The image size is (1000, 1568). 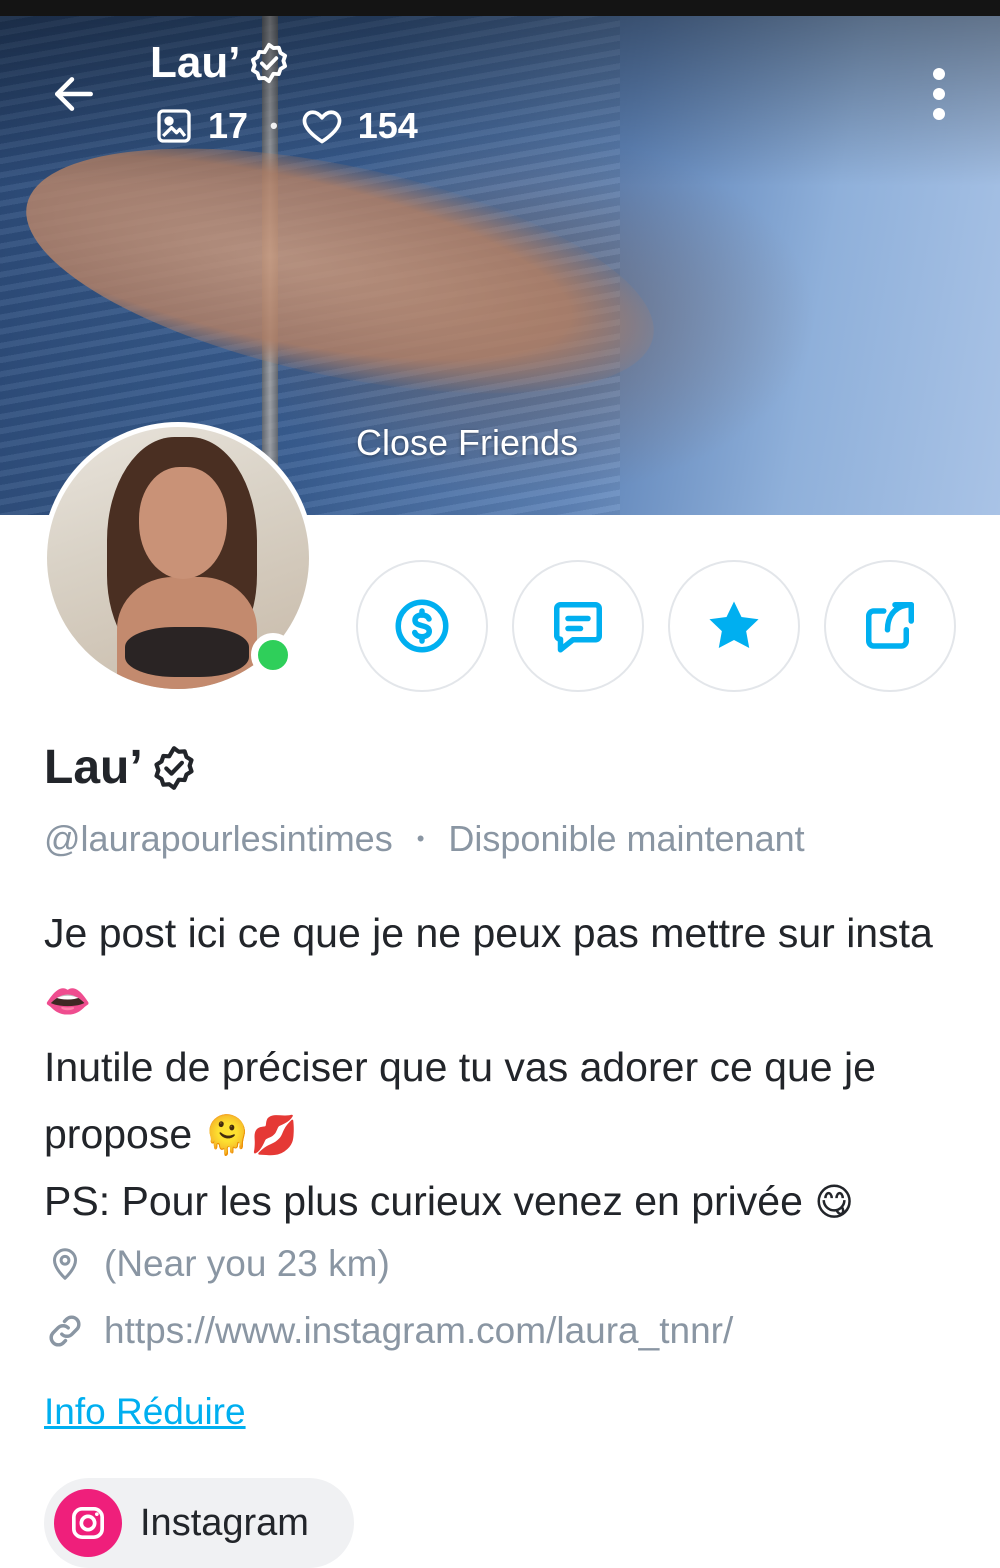 What do you see at coordinates (183, 523) in the screenshot?
I see `avatar-face` at bounding box center [183, 523].